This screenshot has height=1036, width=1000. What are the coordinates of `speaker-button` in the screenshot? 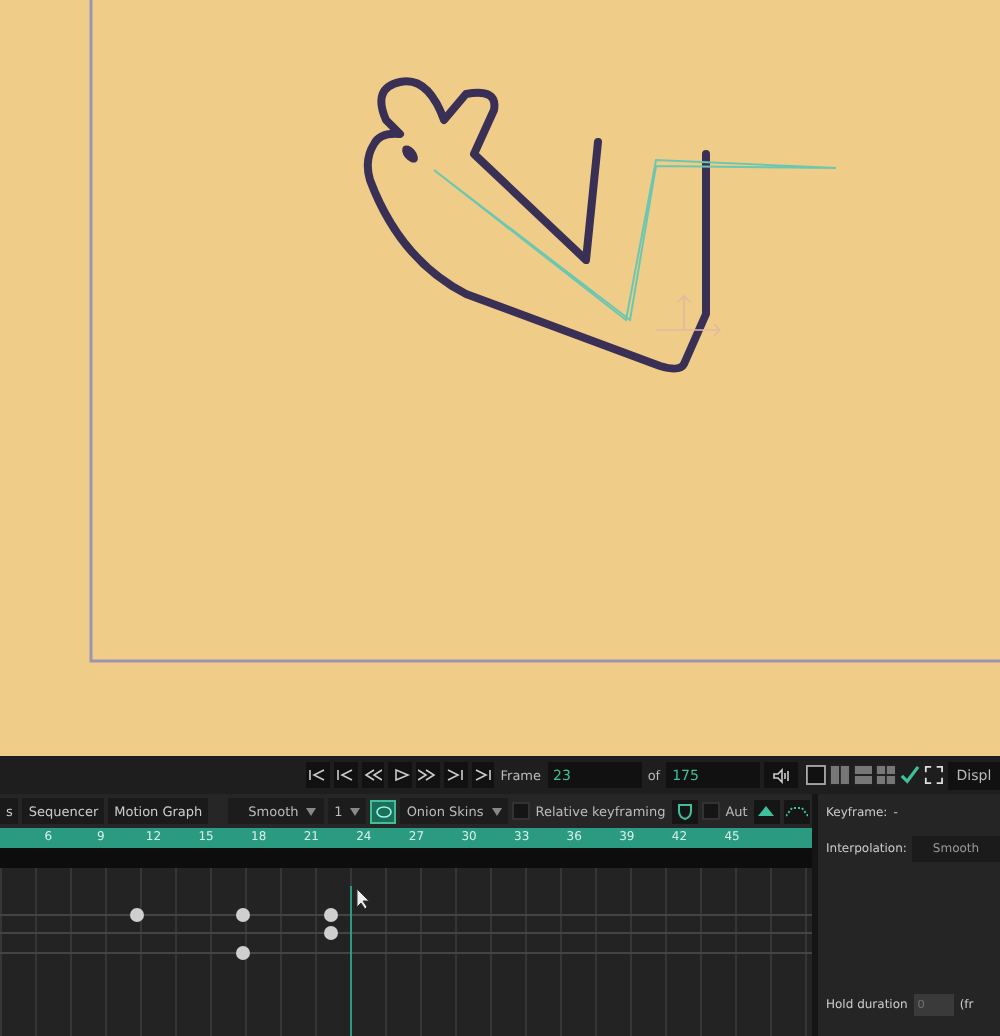 It's located at (781, 775).